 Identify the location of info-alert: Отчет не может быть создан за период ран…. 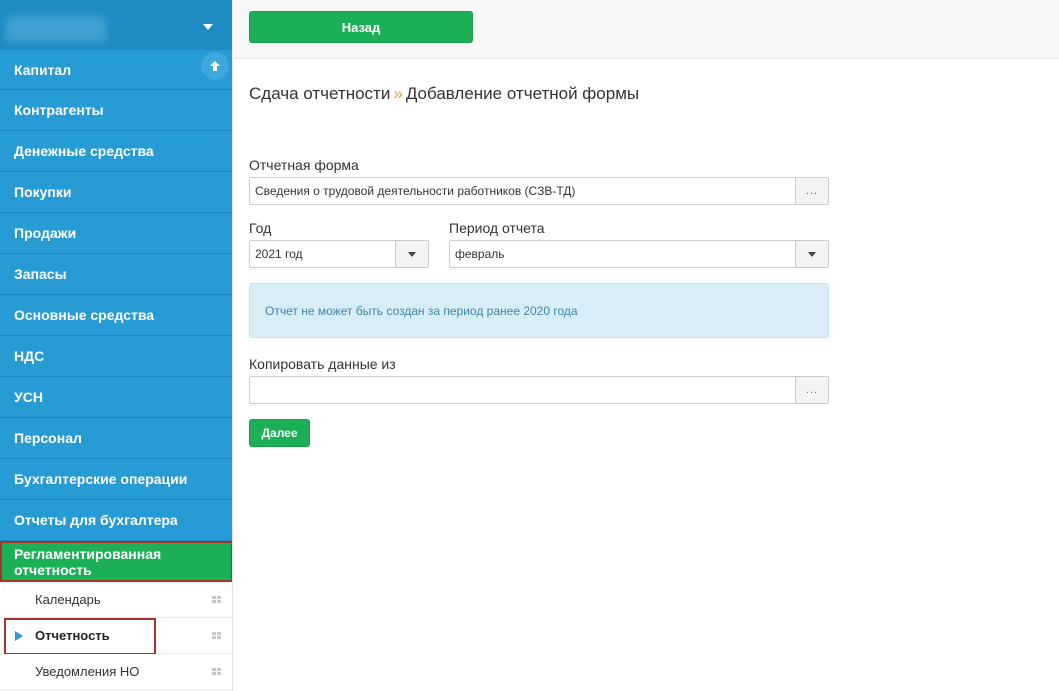
(539, 310).